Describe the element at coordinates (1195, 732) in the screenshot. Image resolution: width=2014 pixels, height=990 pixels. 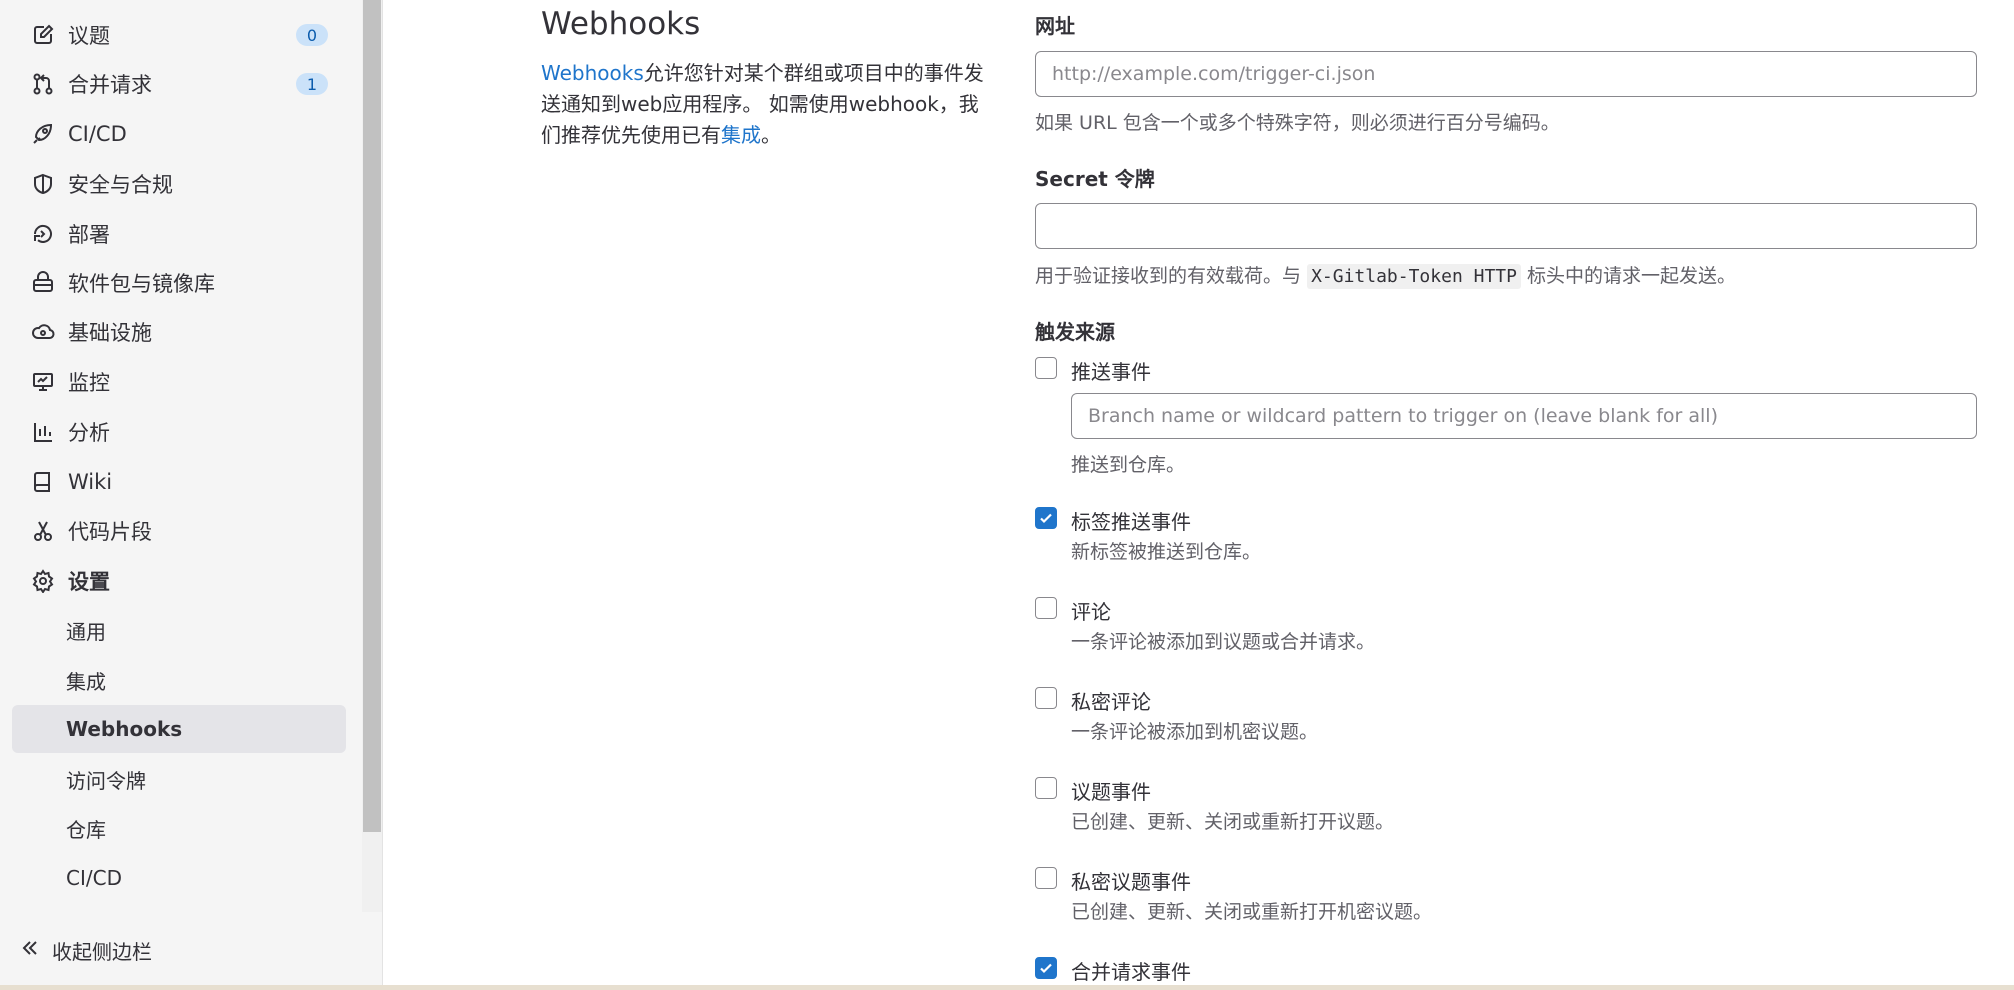
I see `confidential-comments-help: 一条评论被添加到机密议题。` at that location.